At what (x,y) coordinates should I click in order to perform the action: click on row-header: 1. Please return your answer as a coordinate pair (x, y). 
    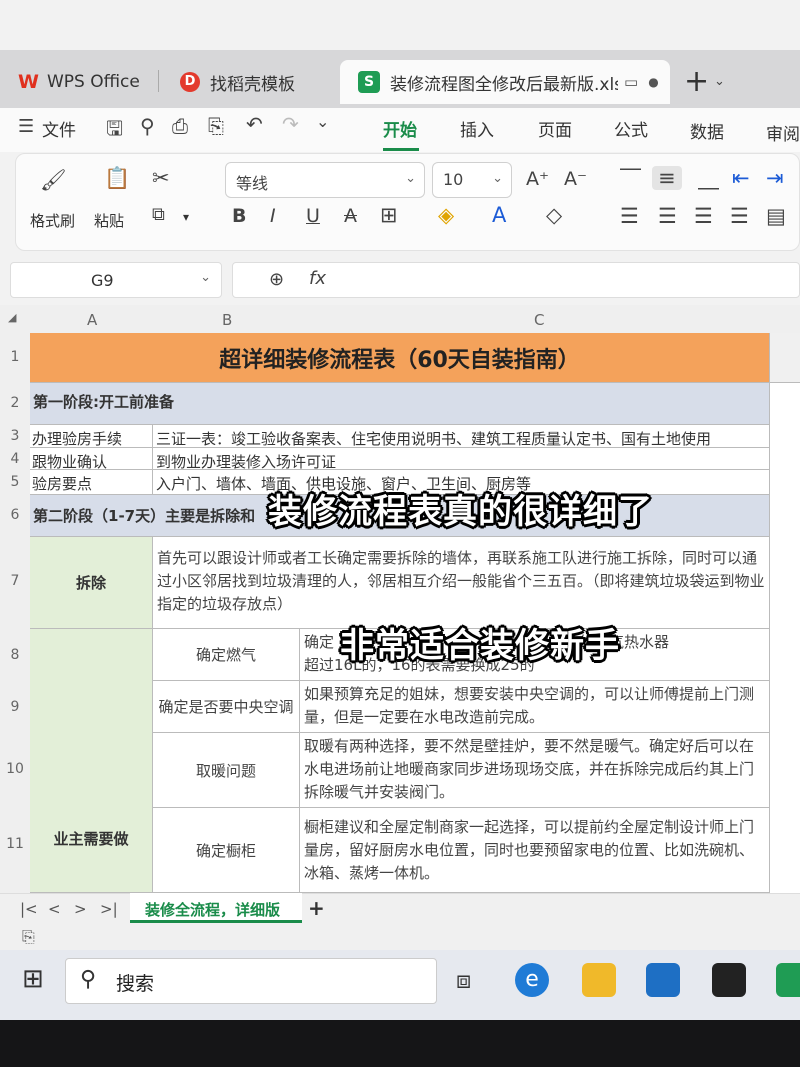
    Looking at the image, I should click on (15, 358).